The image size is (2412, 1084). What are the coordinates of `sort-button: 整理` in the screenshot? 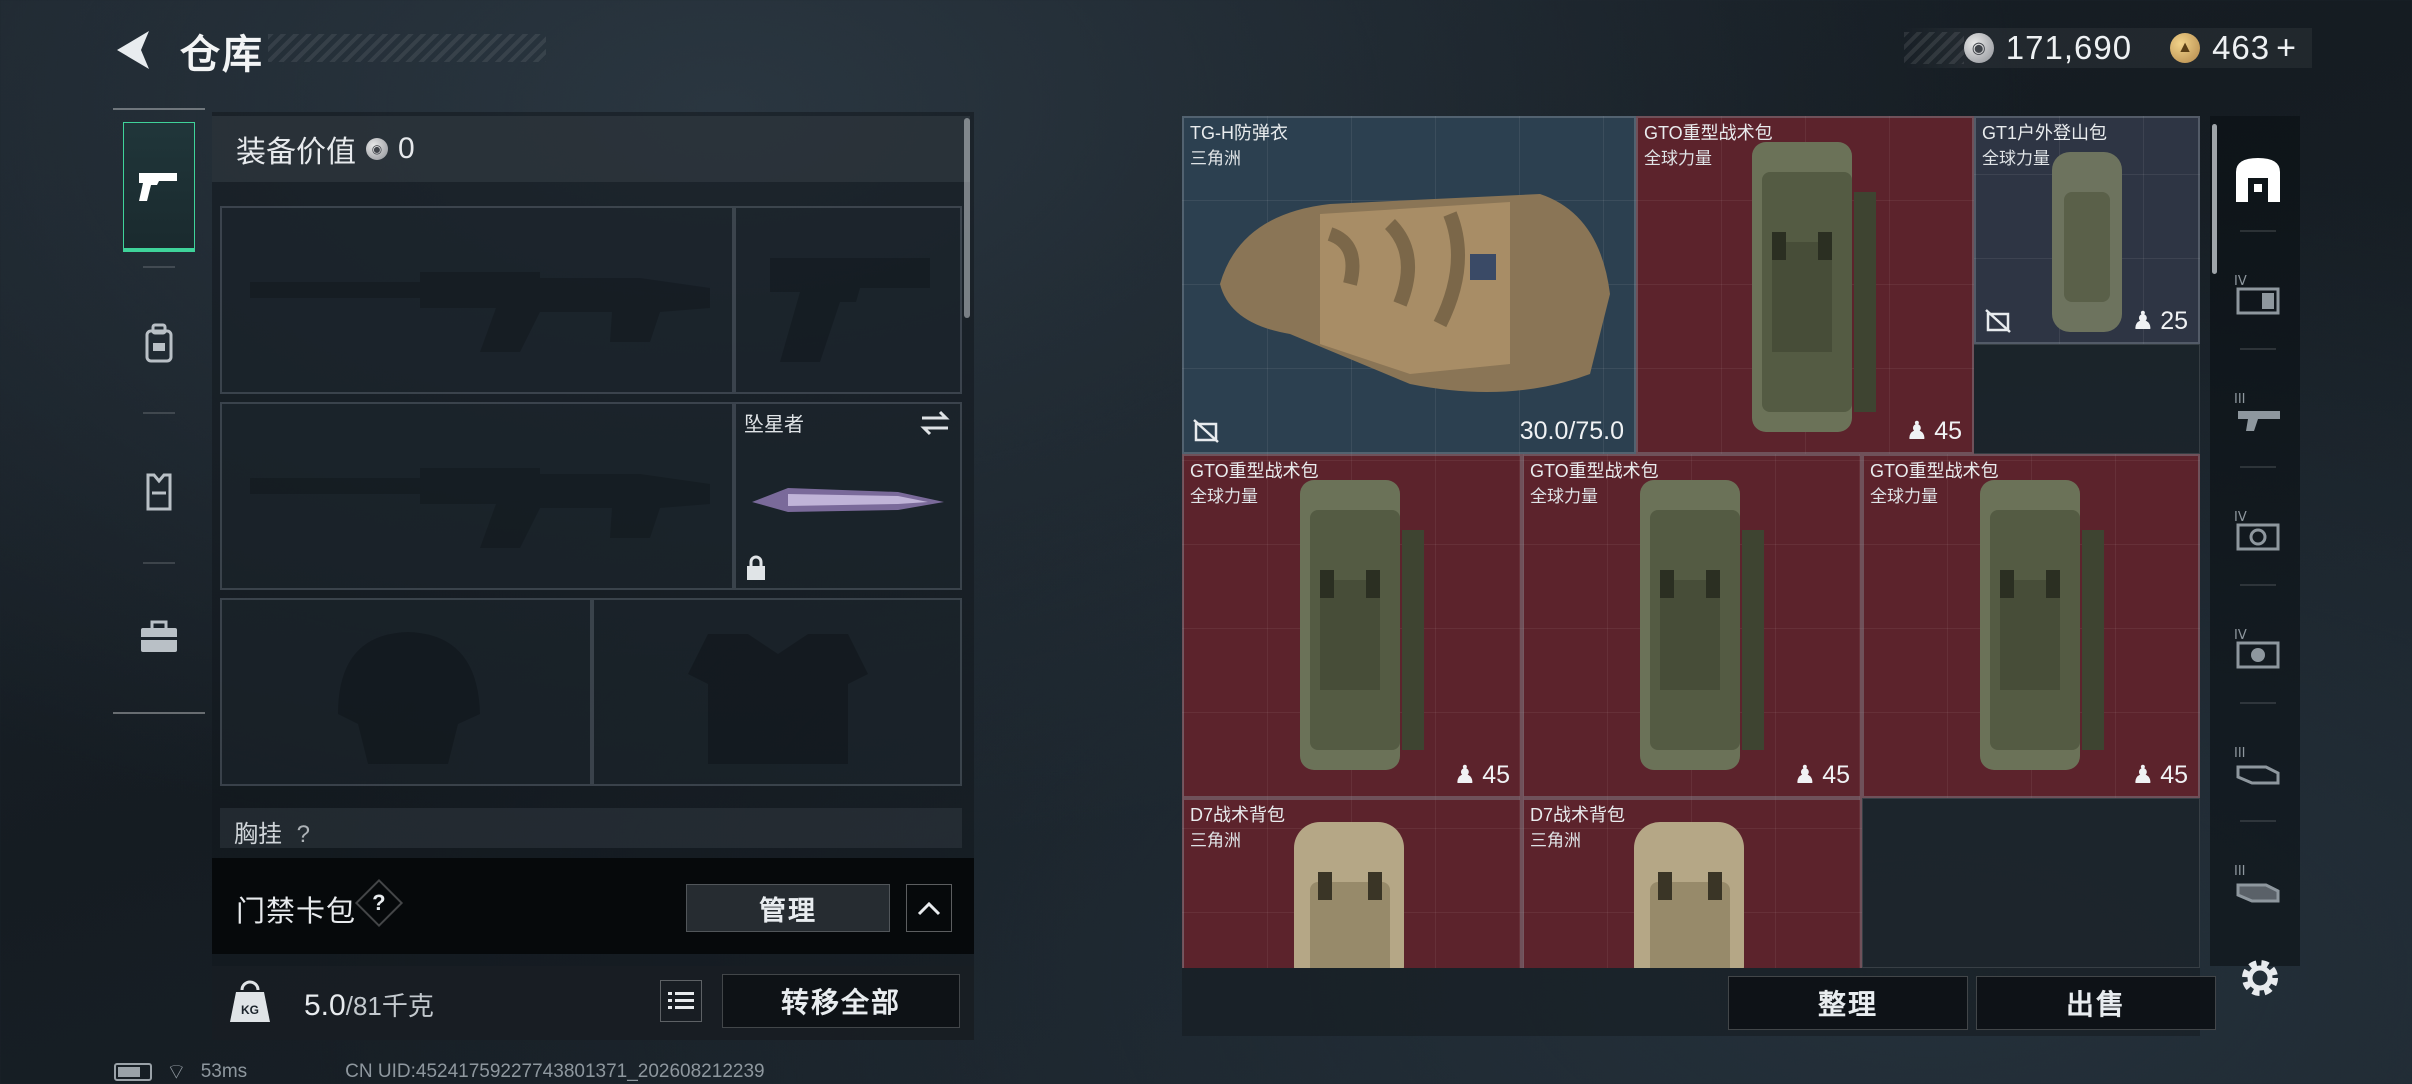 It's located at (1848, 1003).